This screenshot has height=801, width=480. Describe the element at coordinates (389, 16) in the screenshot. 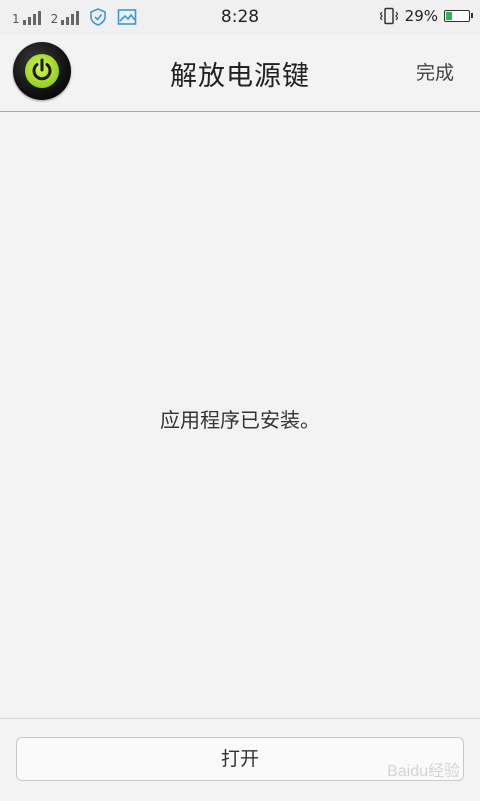

I see `vibrate-icon` at that location.